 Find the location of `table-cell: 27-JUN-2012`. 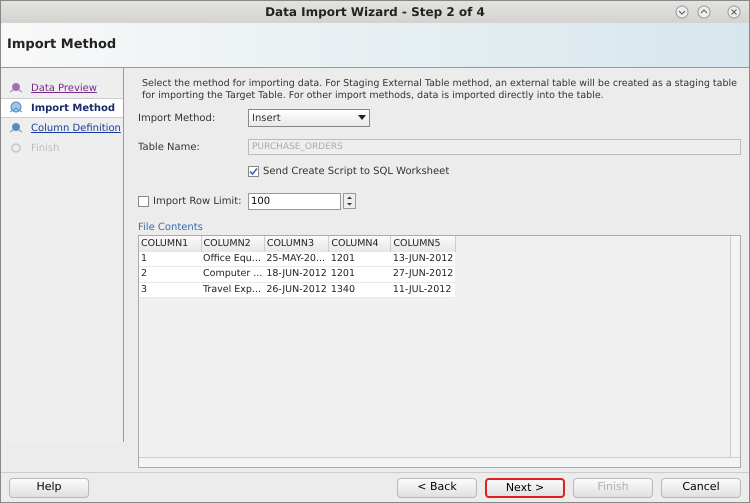

table-cell: 27-JUN-2012 is located at coordinates (423, 274).